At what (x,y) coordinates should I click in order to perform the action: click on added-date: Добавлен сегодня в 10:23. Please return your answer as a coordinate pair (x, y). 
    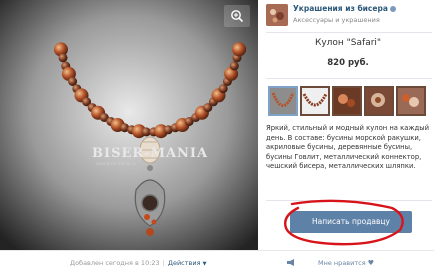
    Looking at the image, I should click on (115, 263).